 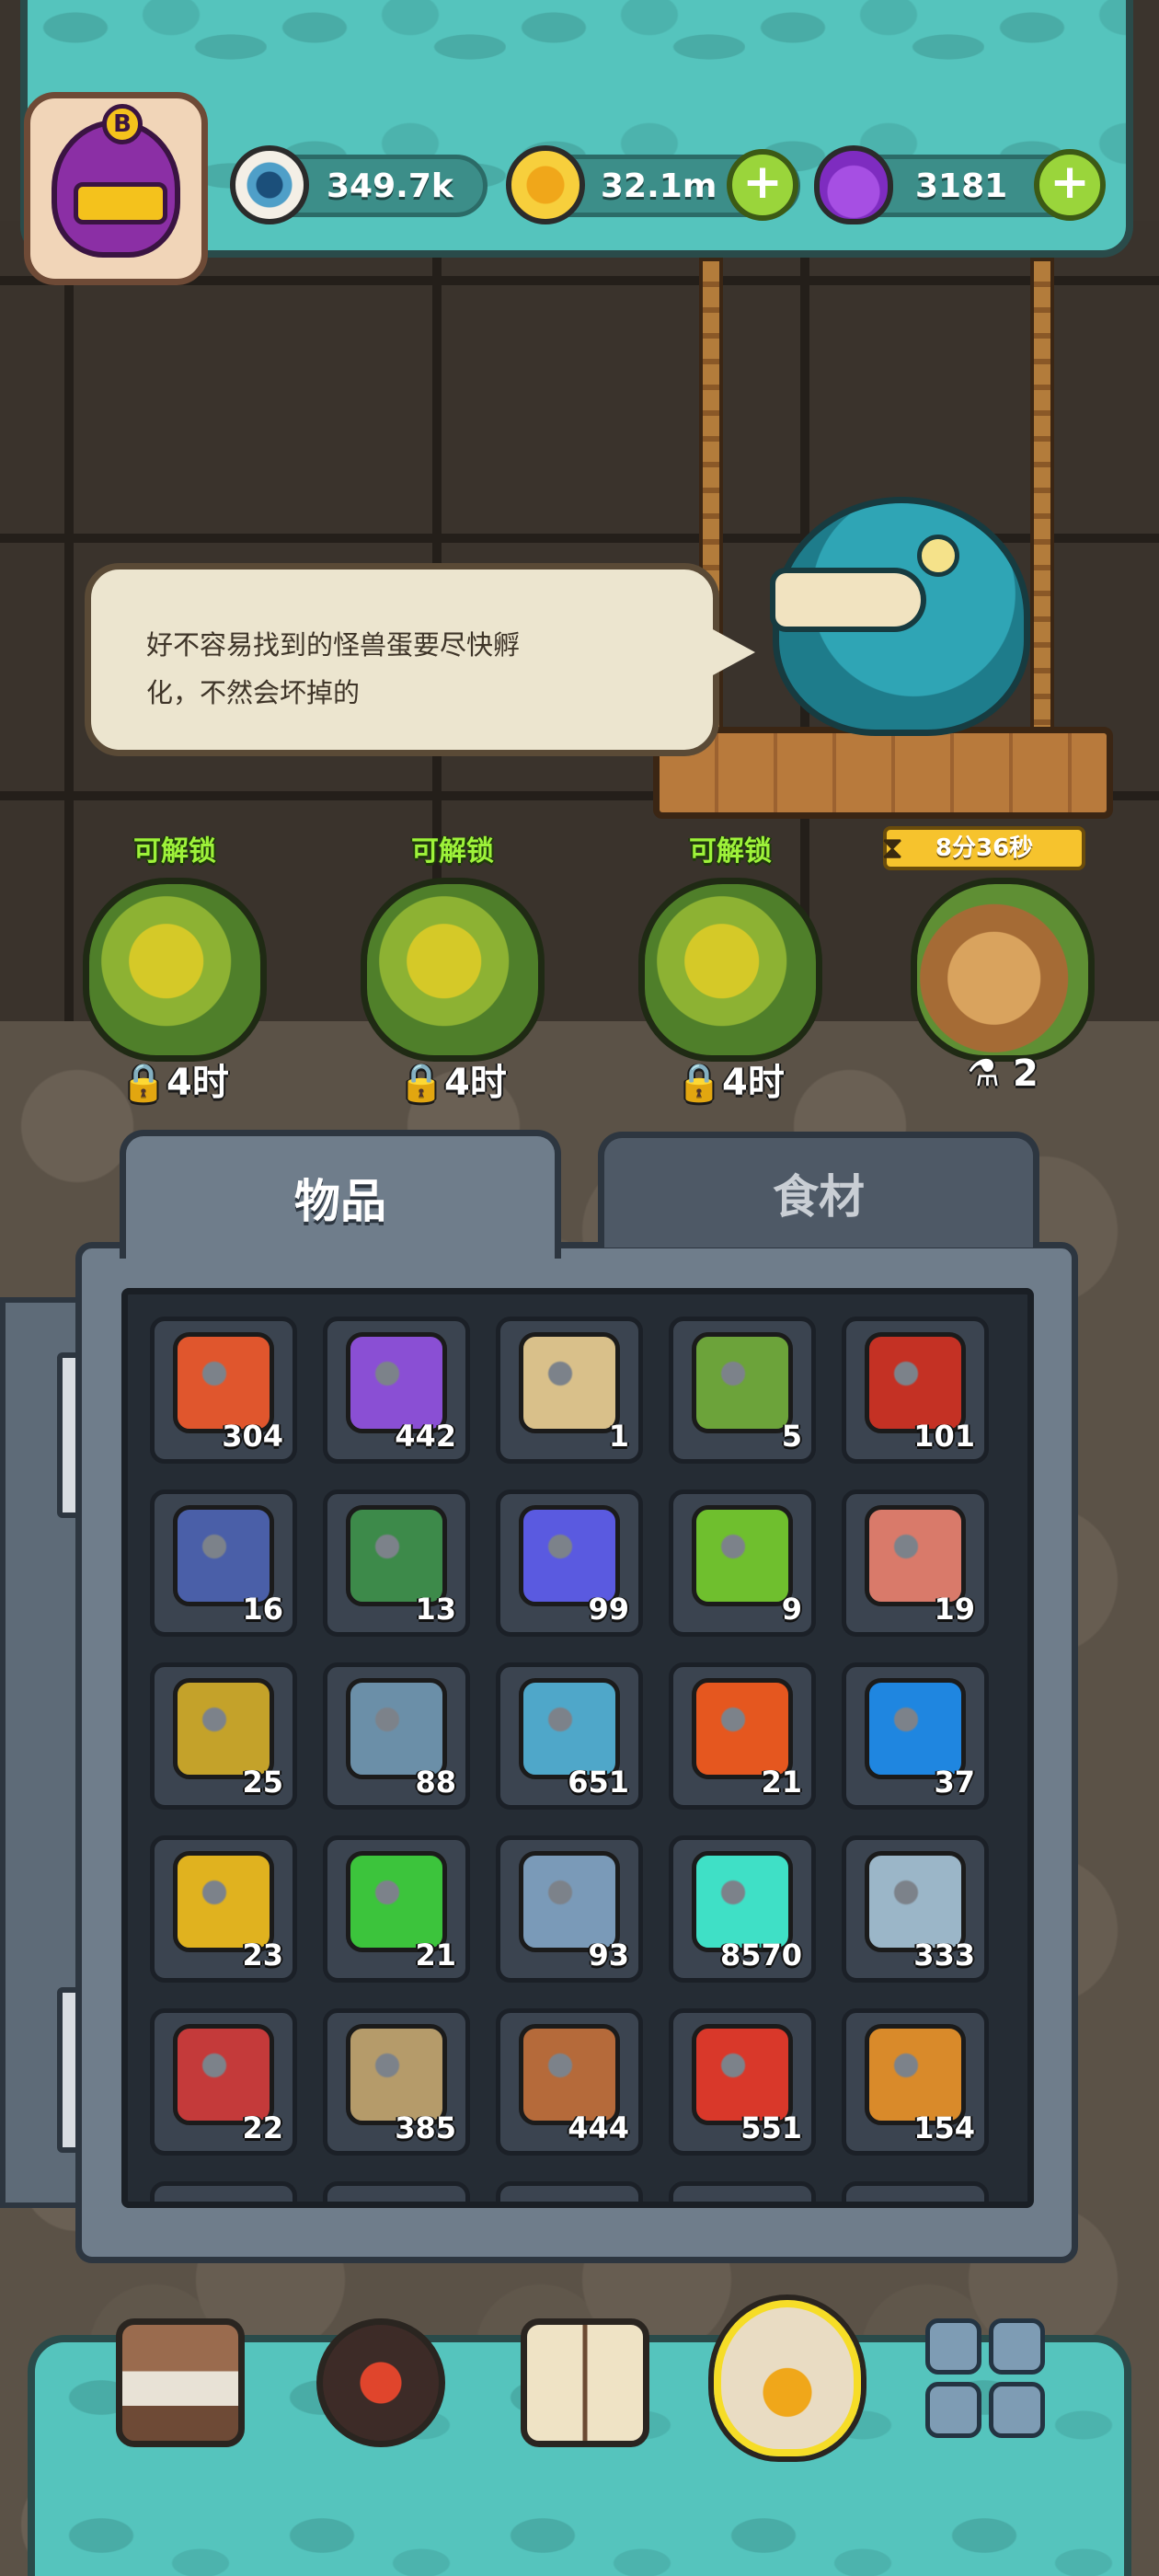 What do you see at coordinates (915, 2082) in the screenshot?
I see `inventory-slot: 154` at bounding box center [915, 2082].